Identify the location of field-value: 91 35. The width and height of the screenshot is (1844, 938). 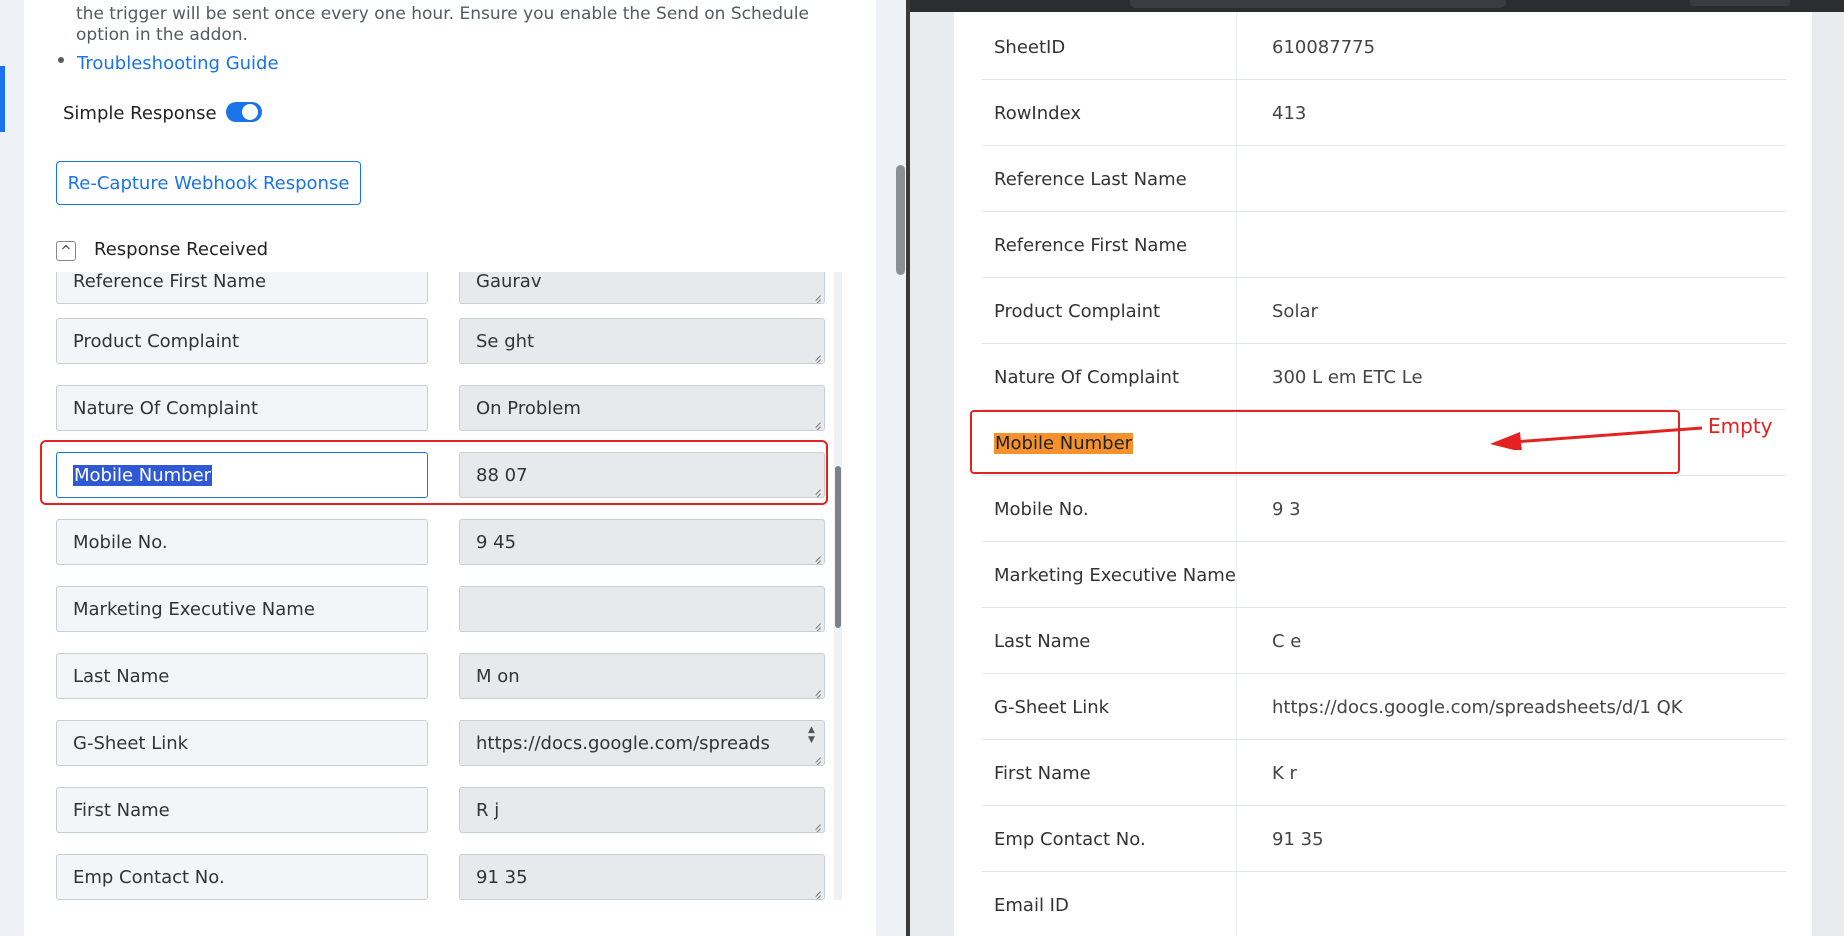
(642, 877).